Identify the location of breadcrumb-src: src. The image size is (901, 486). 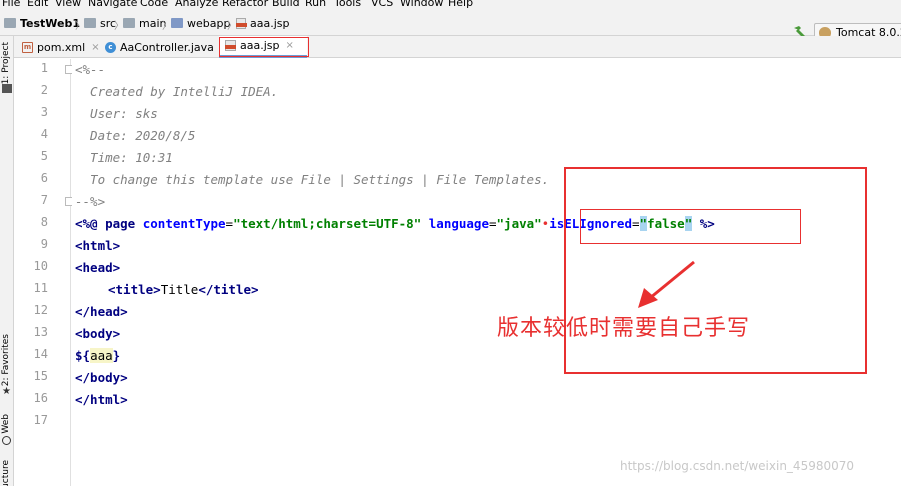
(100, 23).